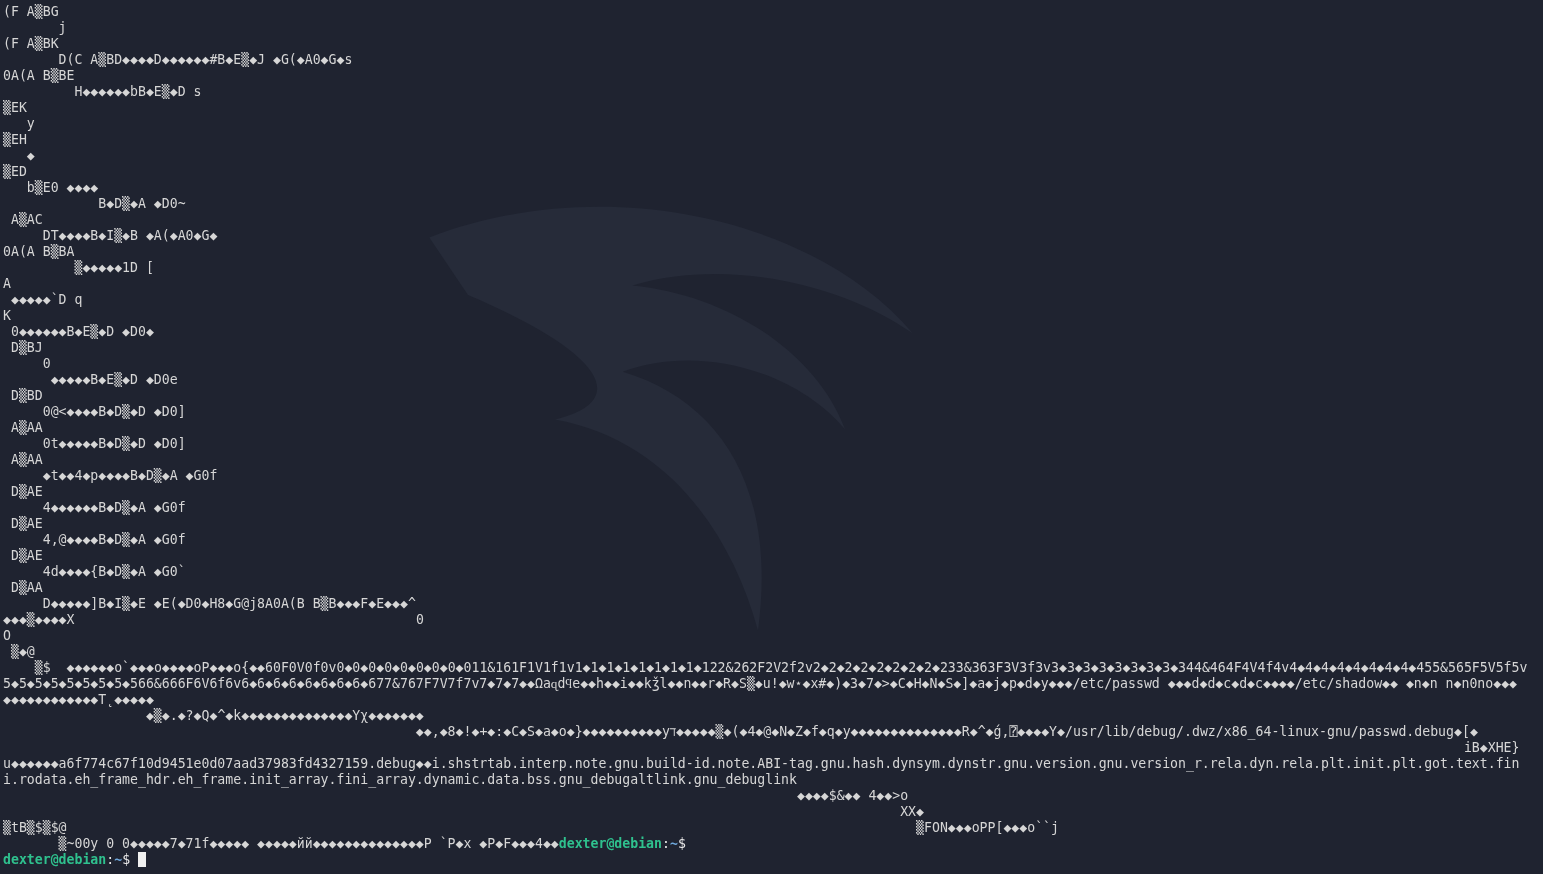 This screenshot has height=874, width=1543. Describe the element at coordinates (130, 235) in the screenshot. I see `output-text: DT◆◆◆◆B◆I▒◆B ◆A(◆A0◆G◆` at that location.